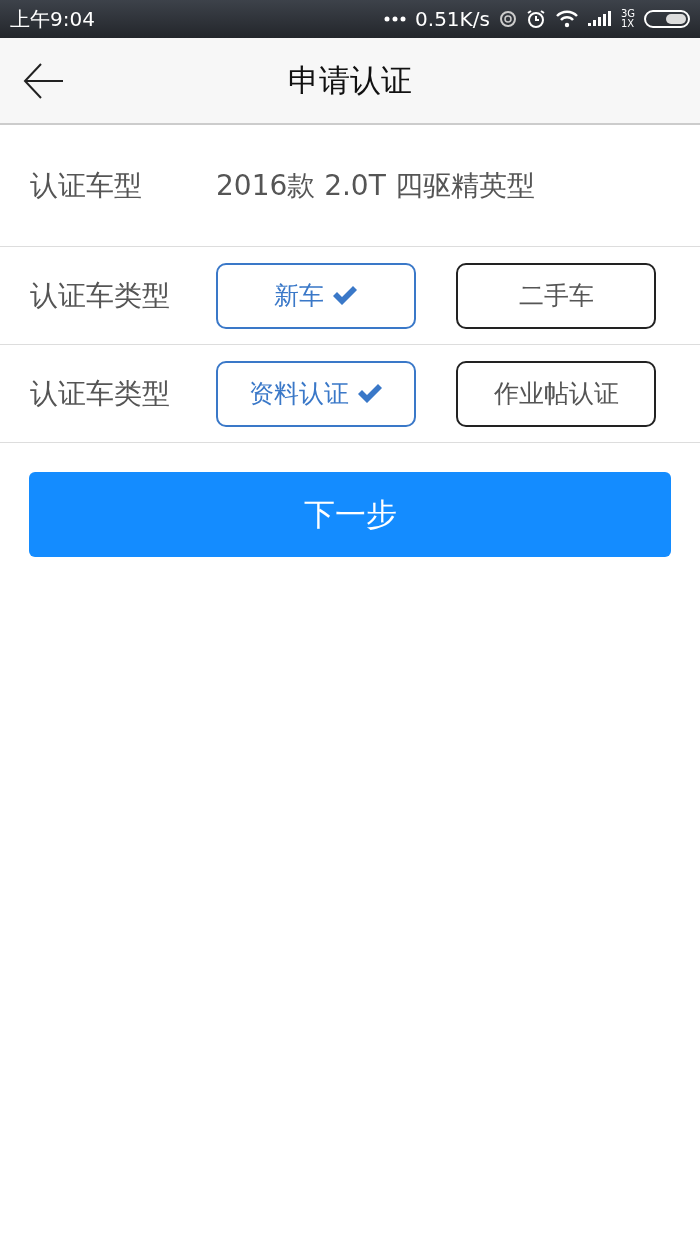 The height and width of the screenshot is (1244, 700). Describe the element at coordinates (350, 80) in the screenshot. I see `page-title: 申请认证` at that location.